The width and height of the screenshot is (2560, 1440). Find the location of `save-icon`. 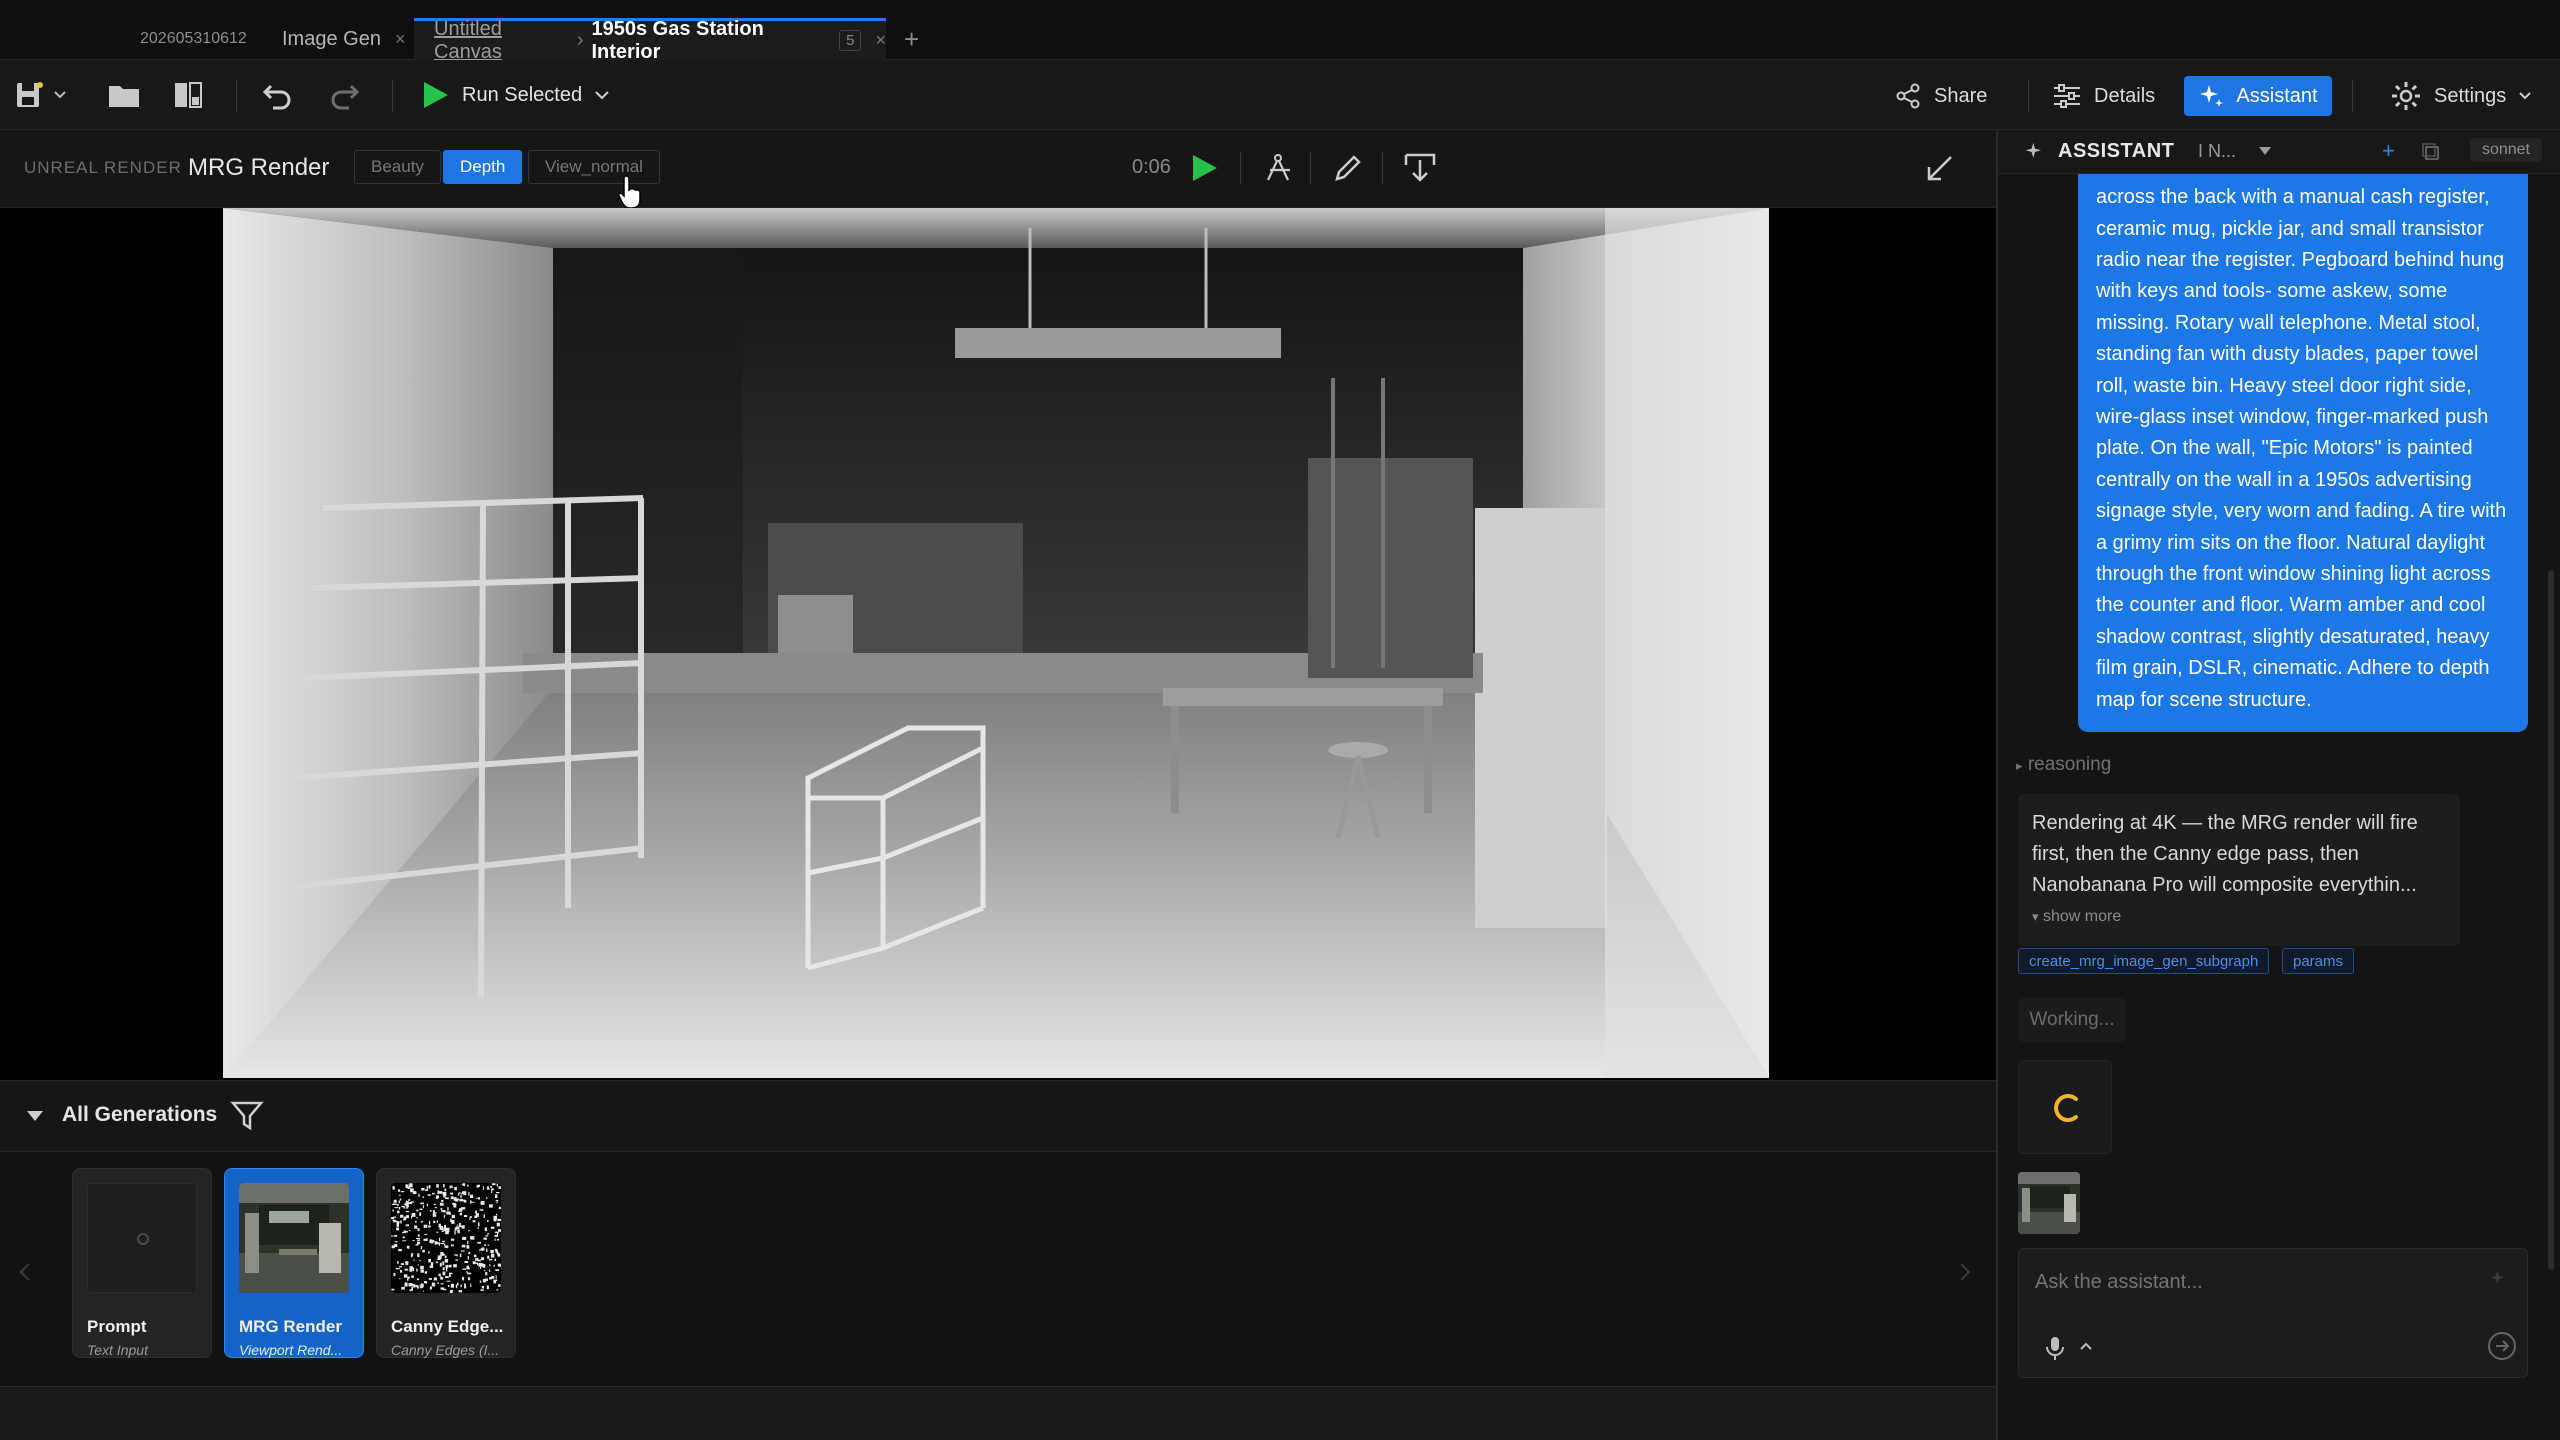

save-icon is located at coordinates (30, 94).